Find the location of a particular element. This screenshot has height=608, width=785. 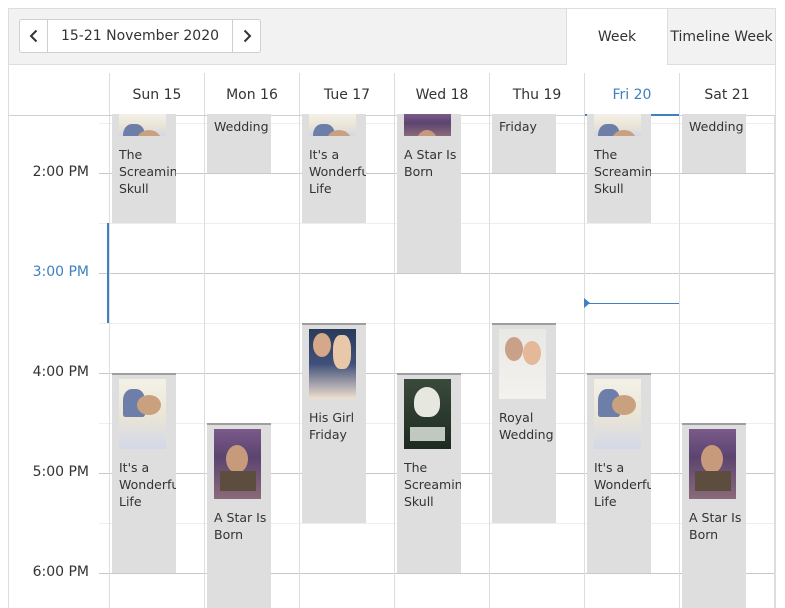

chevron-right-icon is located at coordinates (247, 36).